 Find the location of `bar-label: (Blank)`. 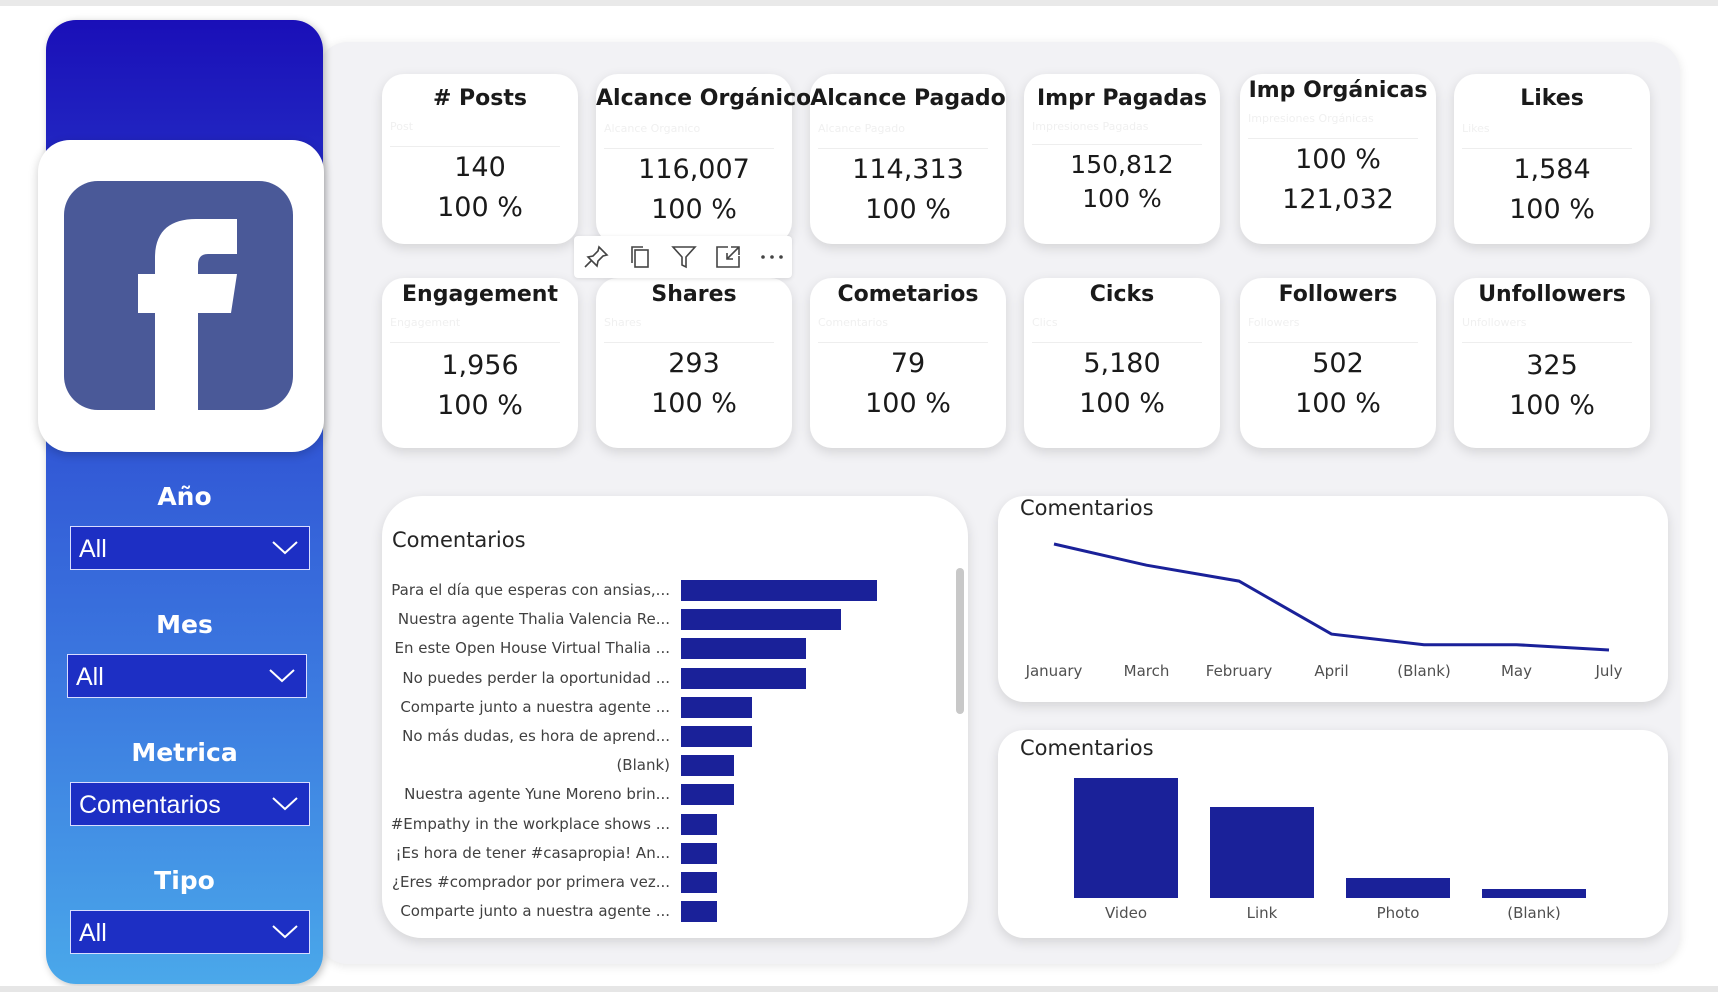

bar-label: (Blank) is located at coordinates (643, 765).